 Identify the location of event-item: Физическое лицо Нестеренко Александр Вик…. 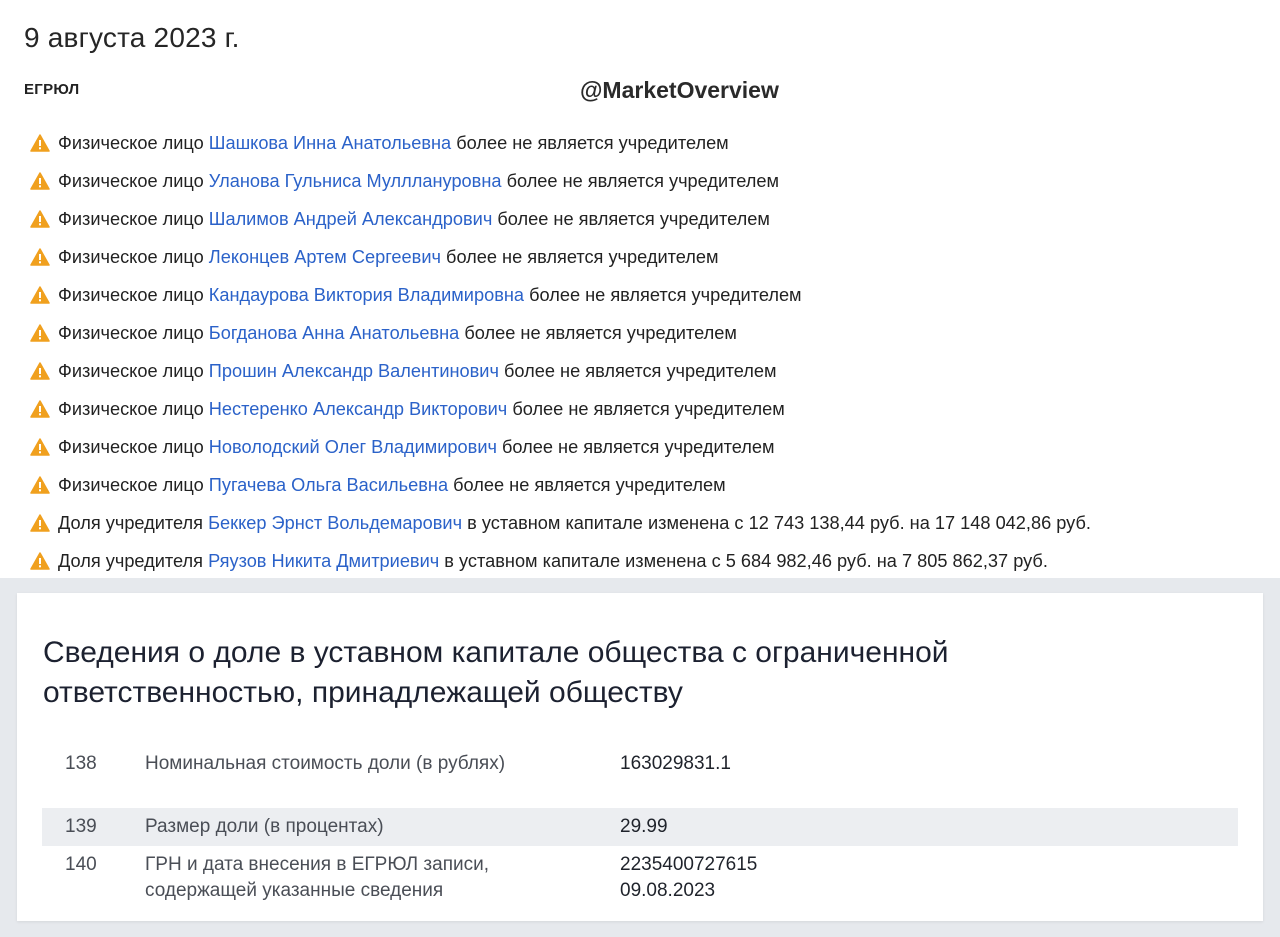
(560, 409).